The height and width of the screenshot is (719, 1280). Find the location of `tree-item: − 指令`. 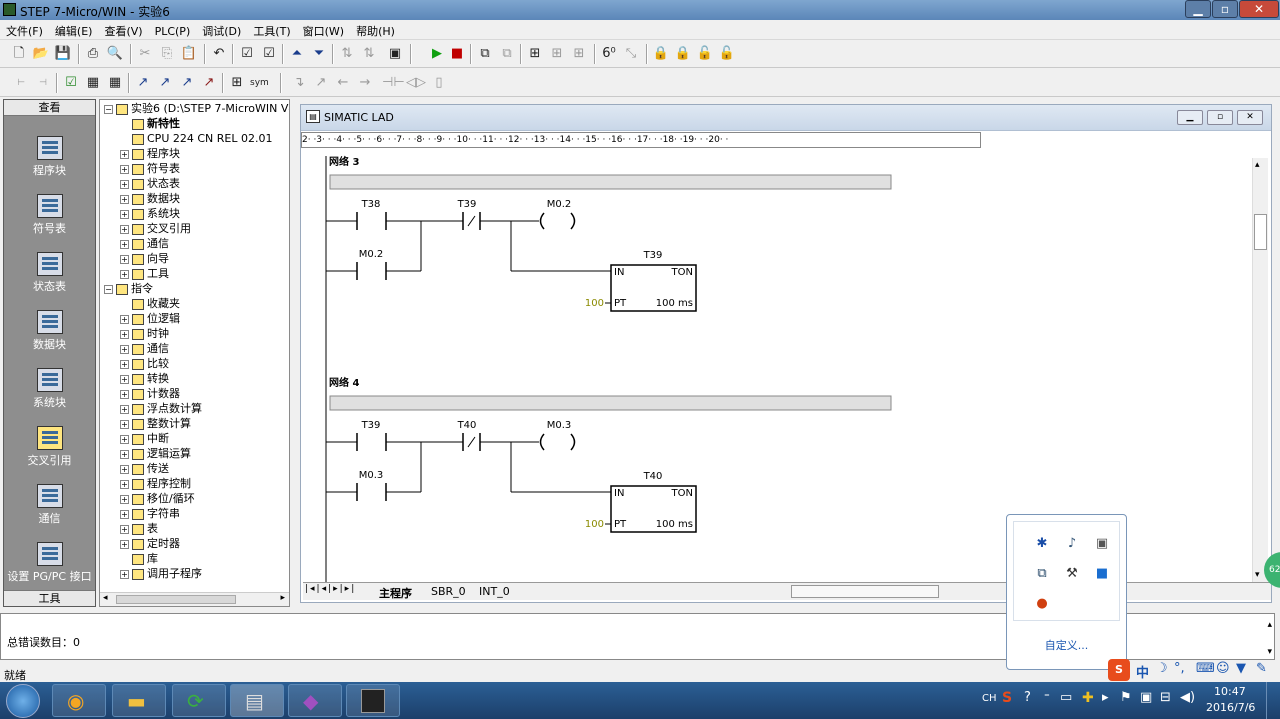

tree-item: − 指令 is located at coordinates (128, 288).